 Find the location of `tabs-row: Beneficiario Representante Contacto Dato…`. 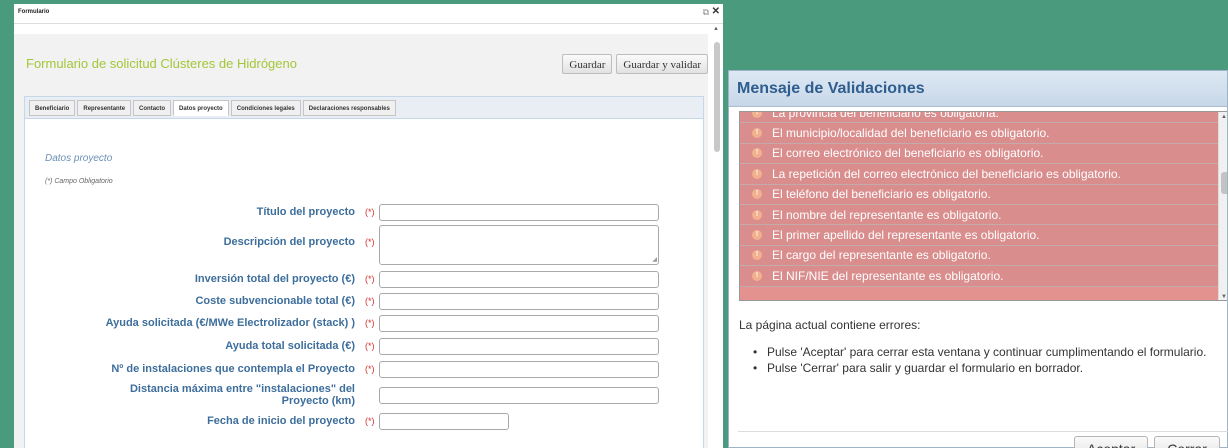

tabs-row: Beneficiario Representante Contacto Dato… is located at coordinates (364, 108).